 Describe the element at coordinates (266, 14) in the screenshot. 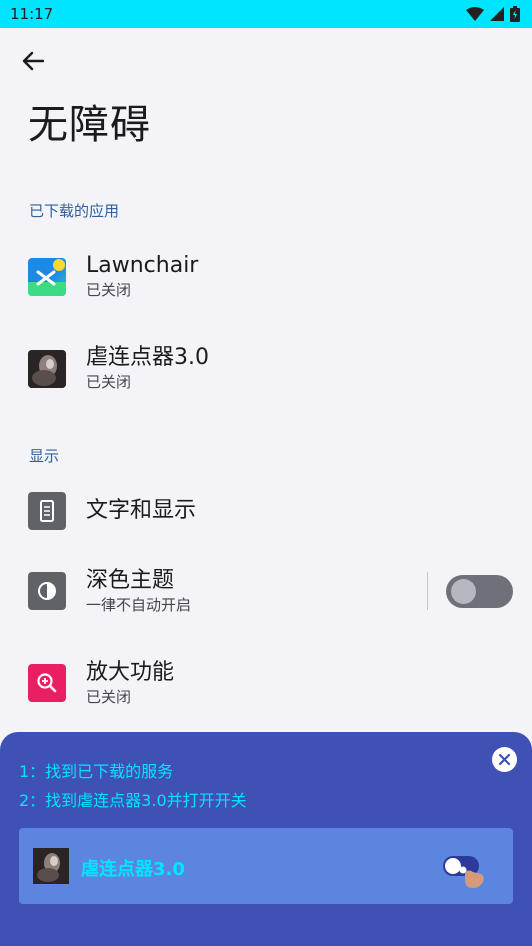

I see `status-bar: 11:17` at that location.